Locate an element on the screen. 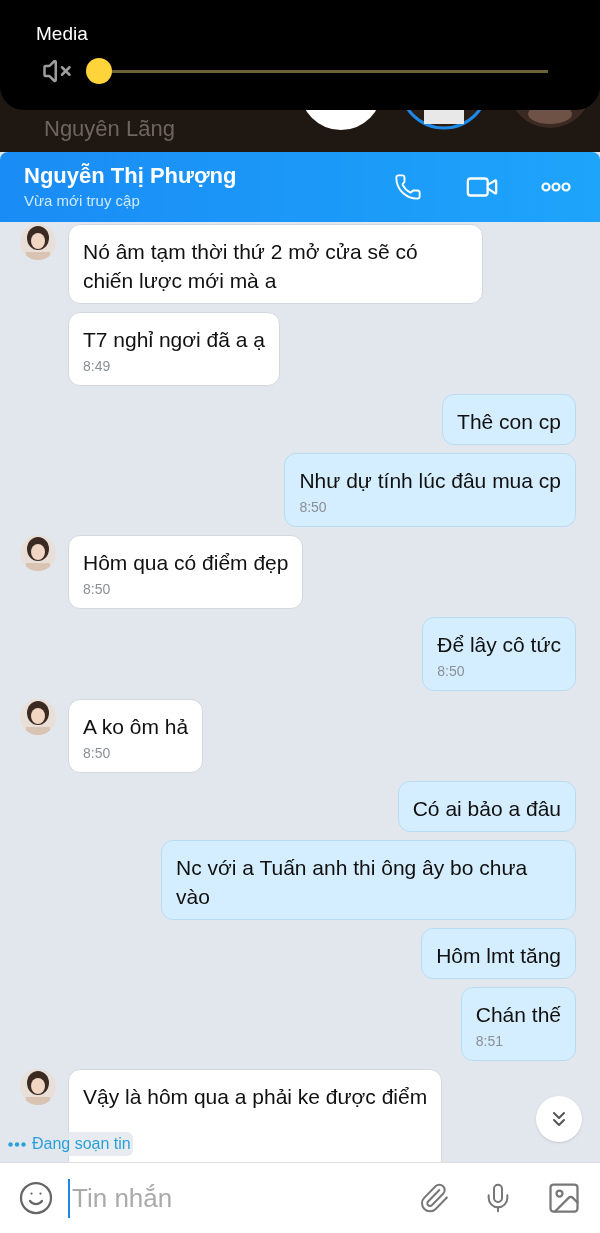  message-text: Hôm lmt tăng is located at coordinates (498, 956).